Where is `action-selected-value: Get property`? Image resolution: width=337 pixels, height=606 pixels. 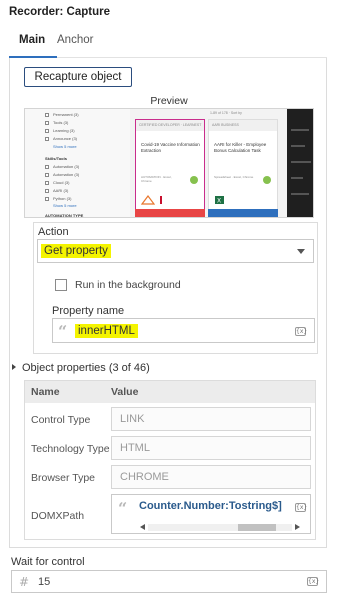 action-selected-value: Get property is located at coordinates (76, 251).